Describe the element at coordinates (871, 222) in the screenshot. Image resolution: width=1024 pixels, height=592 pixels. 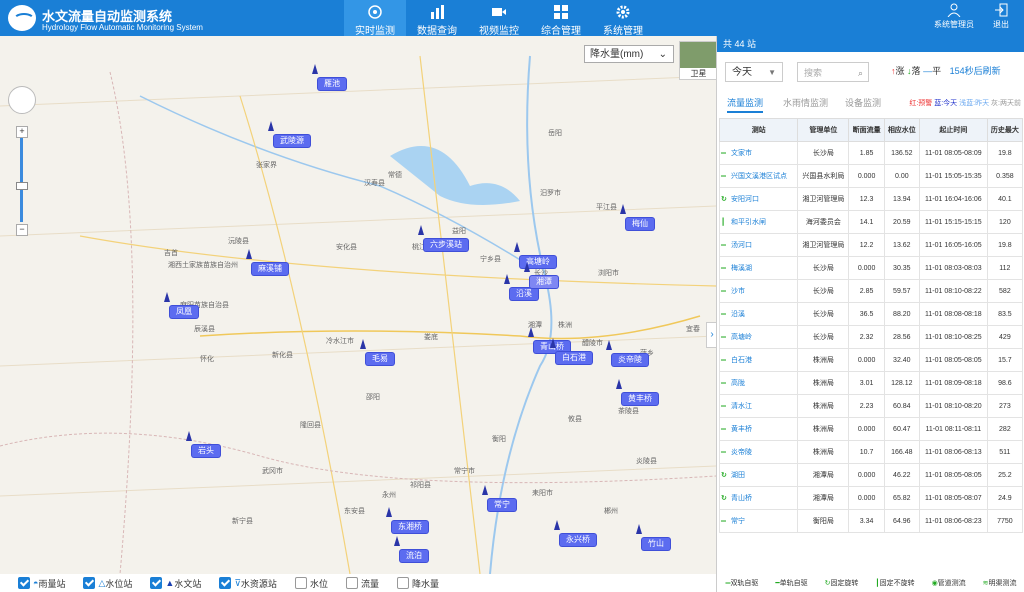
I see `table-row: ┃ 和平引水闸 海河委员会 14.1 20.59 11-01 15:15-15:15 120` at that location.